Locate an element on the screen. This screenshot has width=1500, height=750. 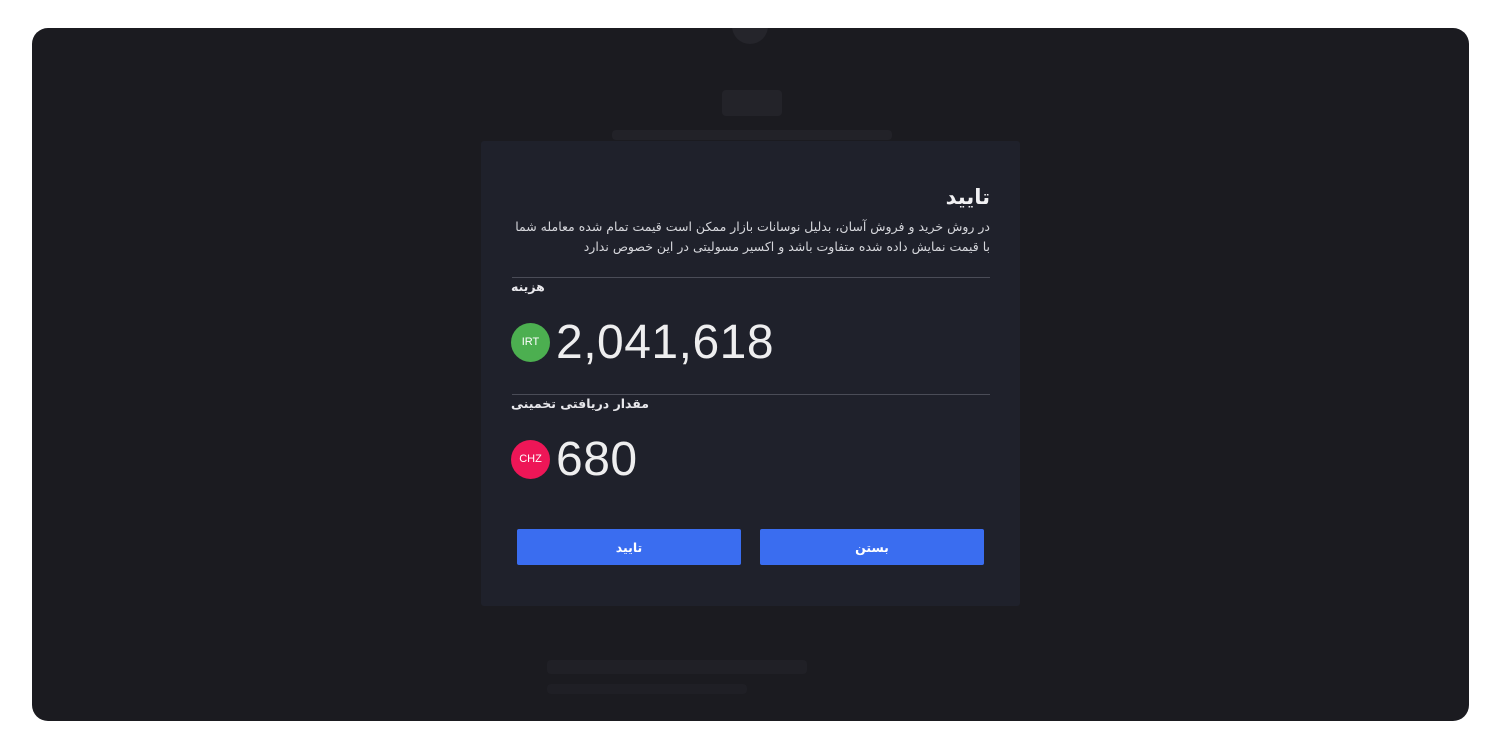
background-footer-line is located at coordinates (647, 689).